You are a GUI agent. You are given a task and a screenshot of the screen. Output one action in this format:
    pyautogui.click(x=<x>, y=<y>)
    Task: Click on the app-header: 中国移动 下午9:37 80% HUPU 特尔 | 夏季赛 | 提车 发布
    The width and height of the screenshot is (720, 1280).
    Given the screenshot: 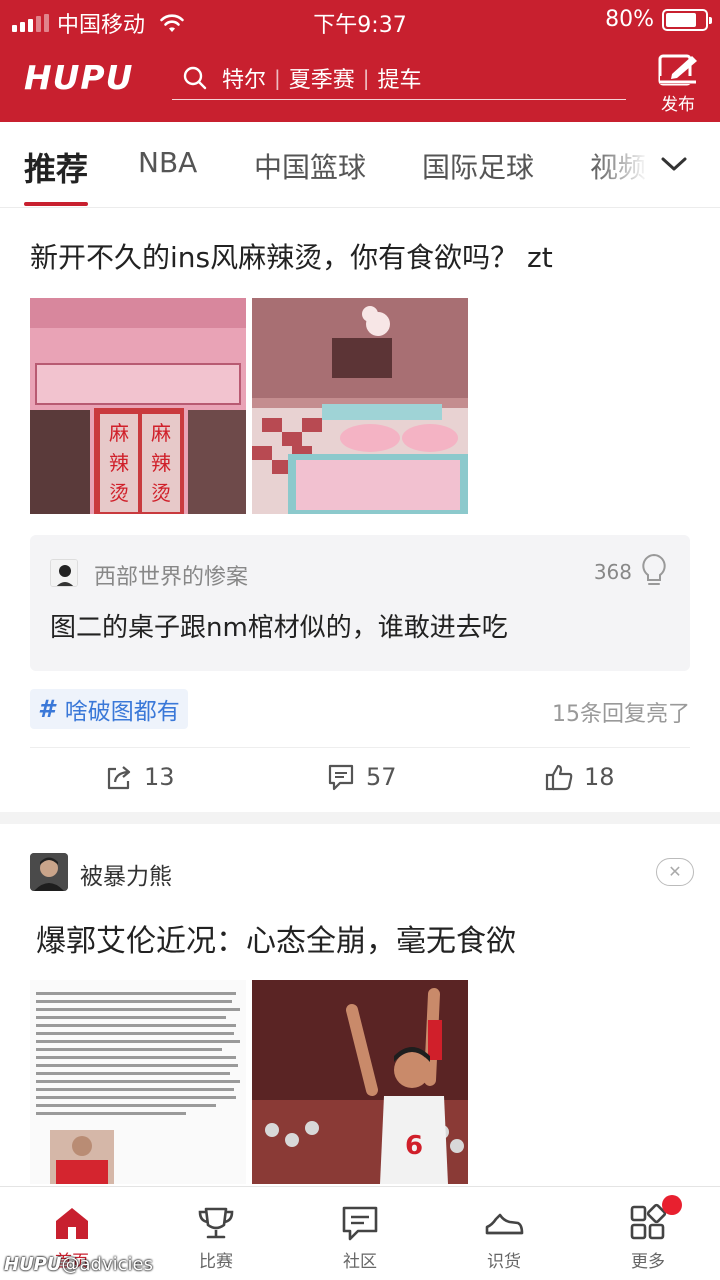 What is the action you would take?
    pyautogui.click(x=360, y=61)
    